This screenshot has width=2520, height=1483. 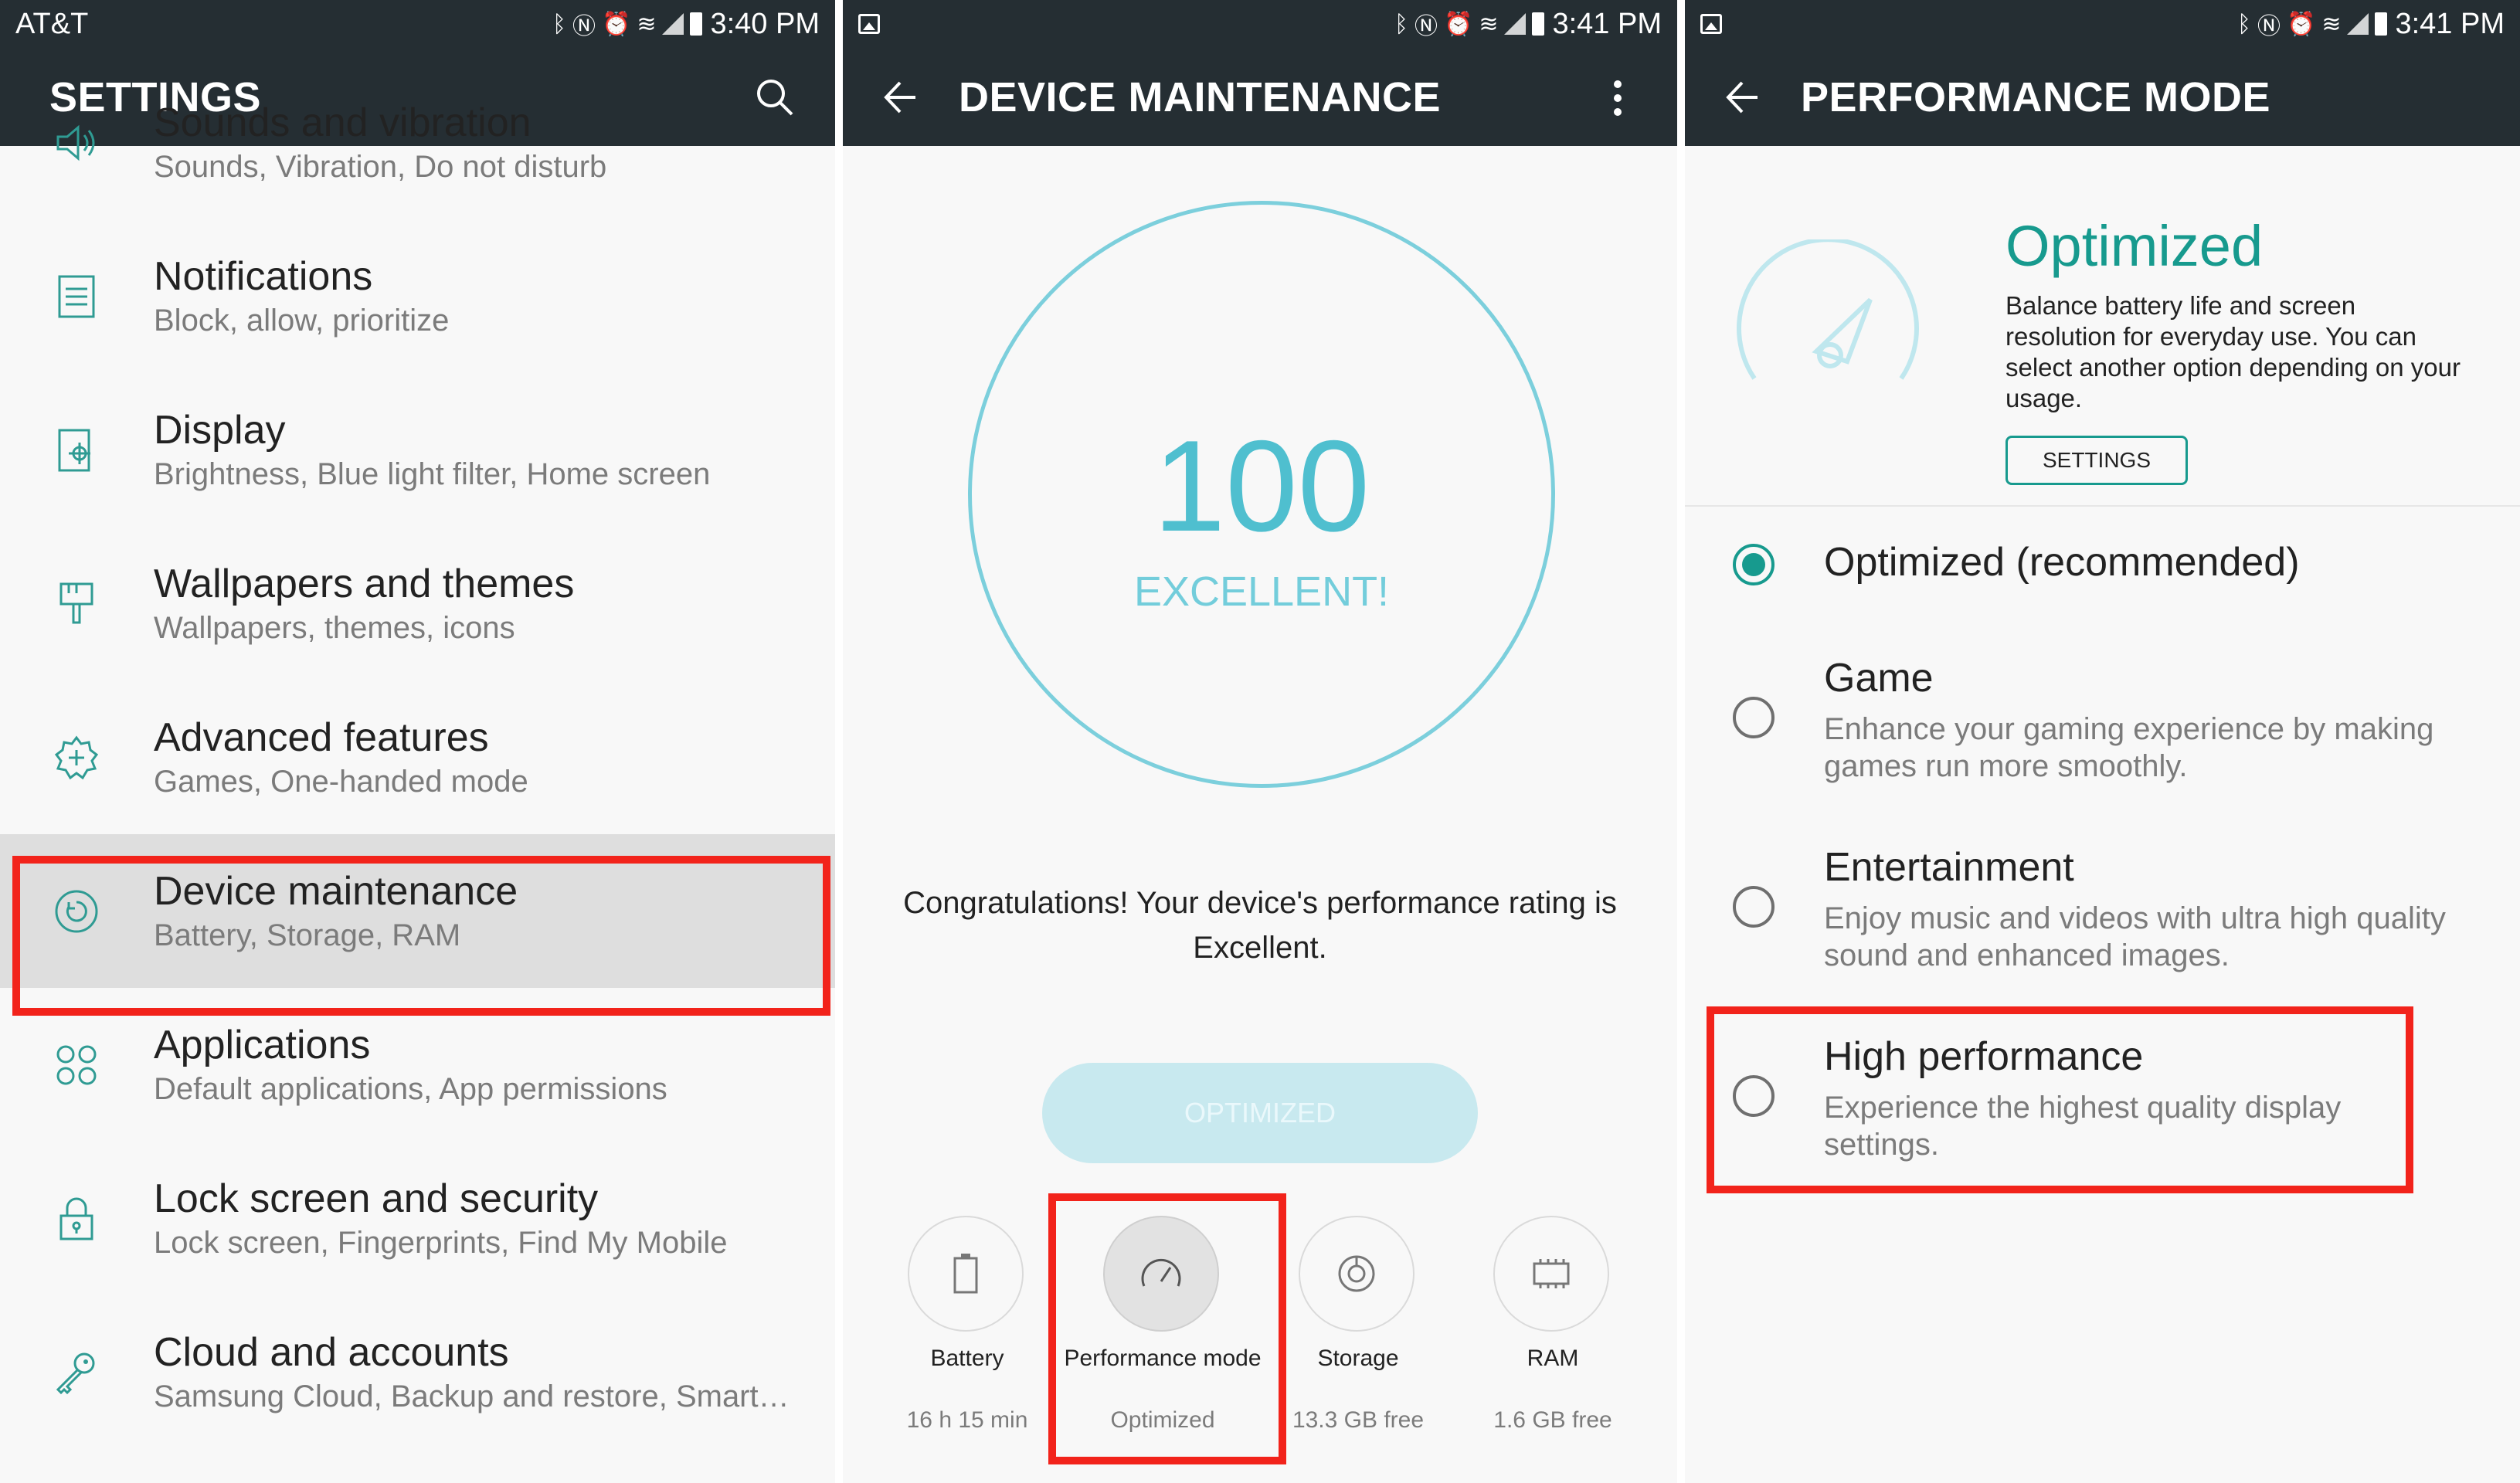 What do you see at coordinates (1458, 24) in the screenshot?
I see `alarm-icon: ⏰` at bounding box center [1458, 24].